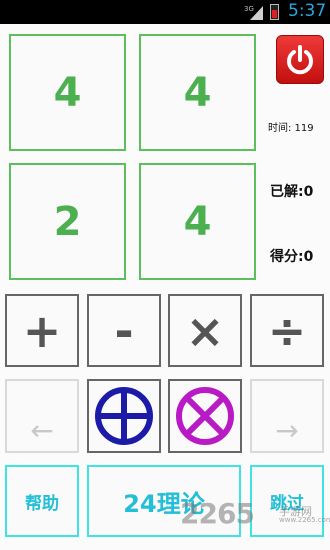  I want to click on multiply-symbol: ×, so click(205, 330).